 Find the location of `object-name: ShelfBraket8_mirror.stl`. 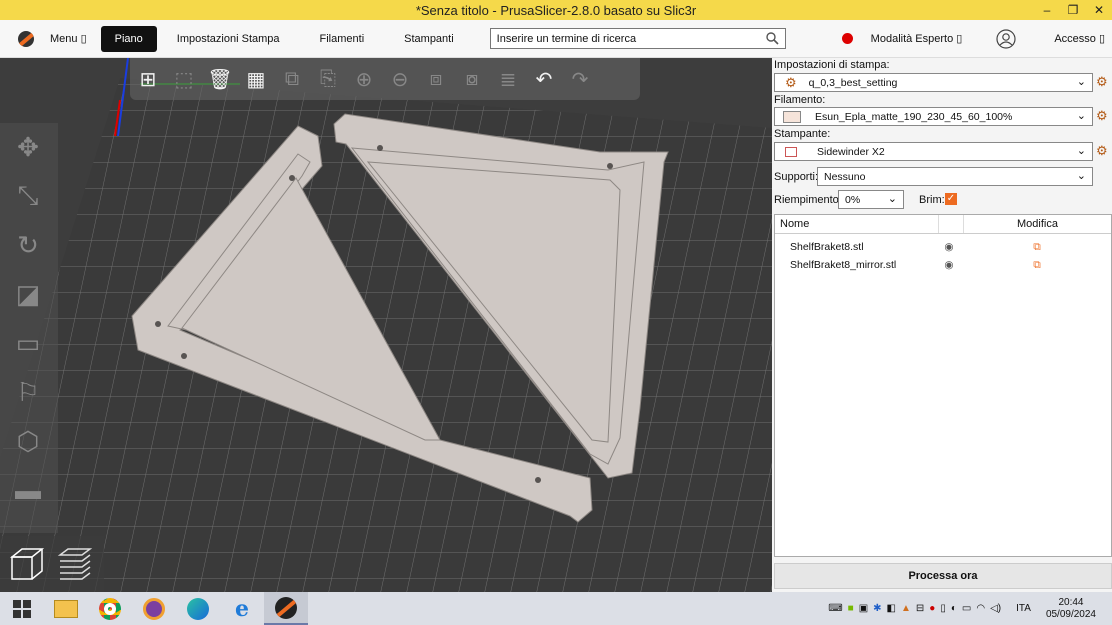

object-name: ShelfBraket8_mirror.stl is located at coordinates (843, 265).